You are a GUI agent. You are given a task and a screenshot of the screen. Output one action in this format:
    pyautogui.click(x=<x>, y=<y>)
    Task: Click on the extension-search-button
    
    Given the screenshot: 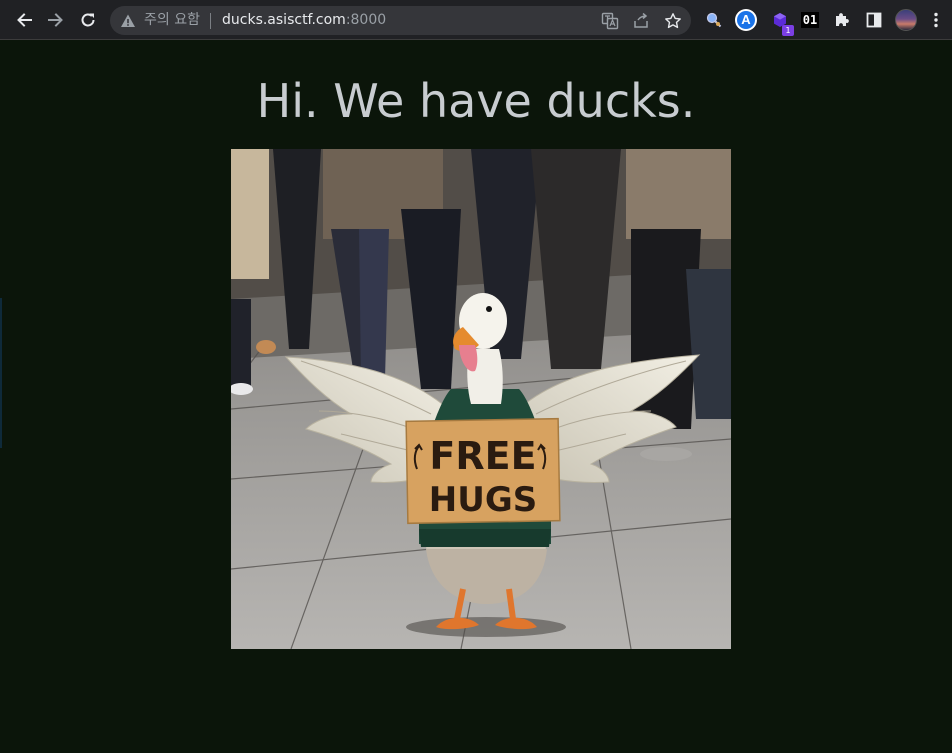 What is the action you would take?
    pyautogui.click(x=714, y=20)
    